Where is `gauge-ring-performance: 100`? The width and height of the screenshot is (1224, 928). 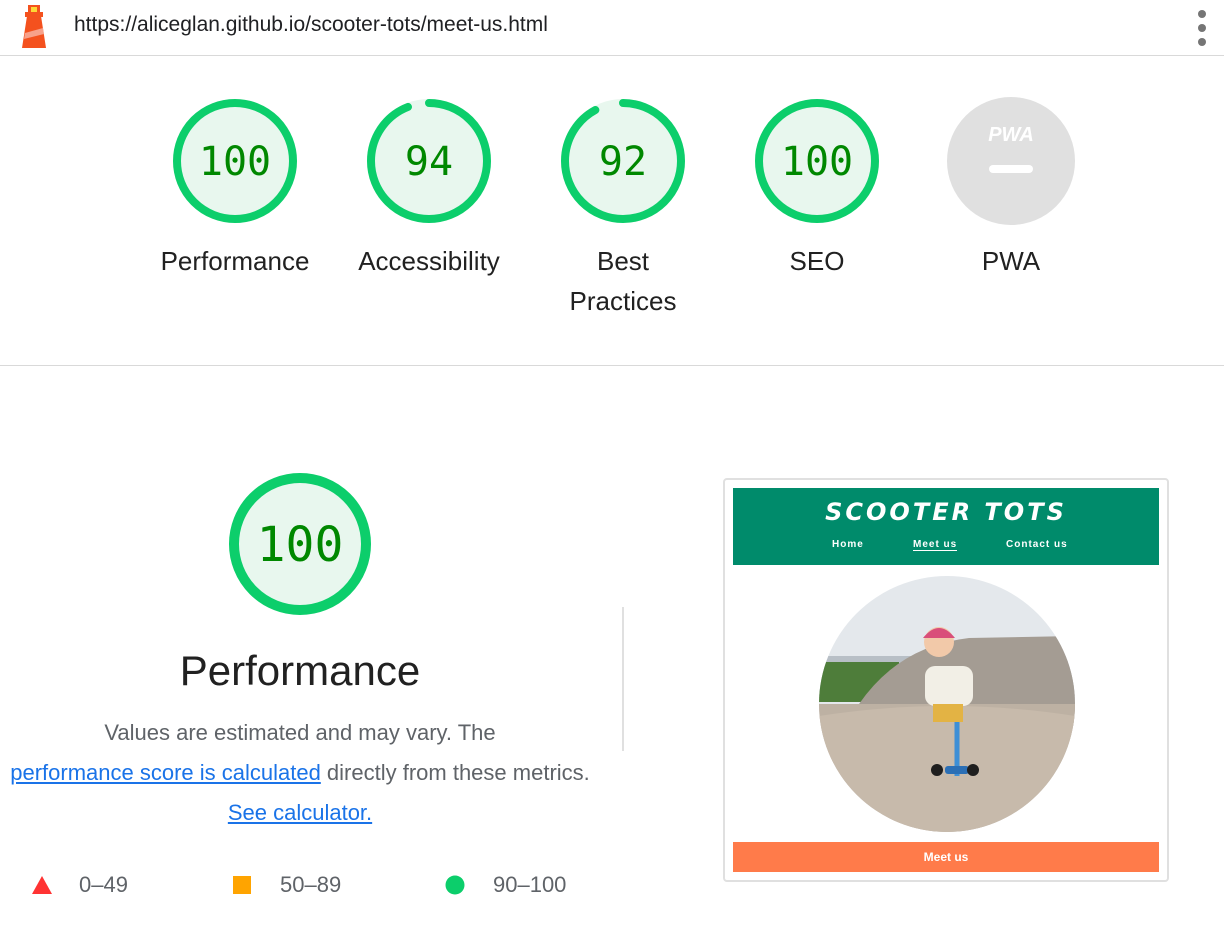 gauge-ring-performance: 100 is located at coordinates (235, 161).